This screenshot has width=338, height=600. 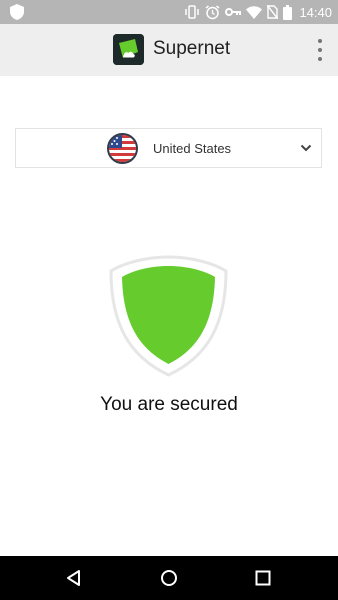 I want to click on us-flag-icon, so click(x=122, y=148).